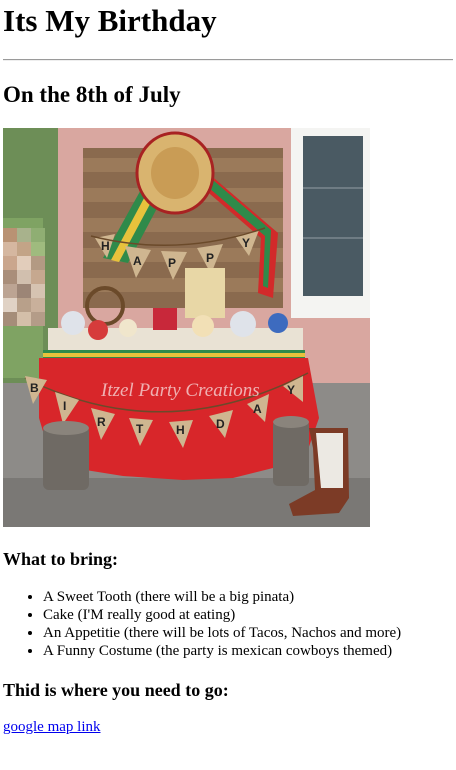  Describe the element at coordinates (116, 690) in the screenshot. I see `location-heading: Thid is where you need to go:` at that location.